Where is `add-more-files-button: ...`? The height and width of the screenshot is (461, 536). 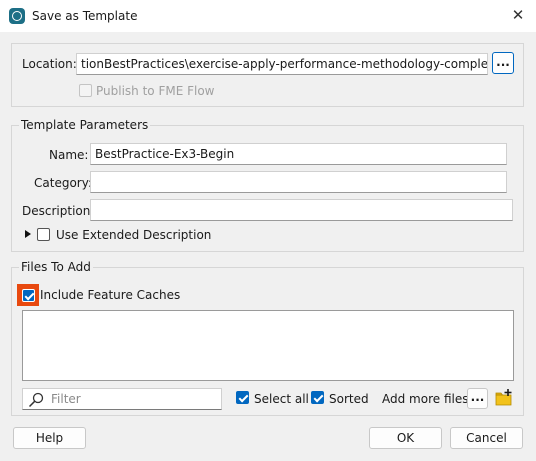
add-more-files-button: ... is located at coordinates (477, 398).